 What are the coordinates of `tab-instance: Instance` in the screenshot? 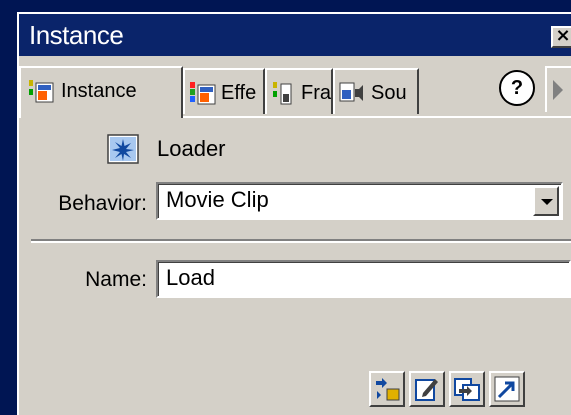 It's located at (101, 92).